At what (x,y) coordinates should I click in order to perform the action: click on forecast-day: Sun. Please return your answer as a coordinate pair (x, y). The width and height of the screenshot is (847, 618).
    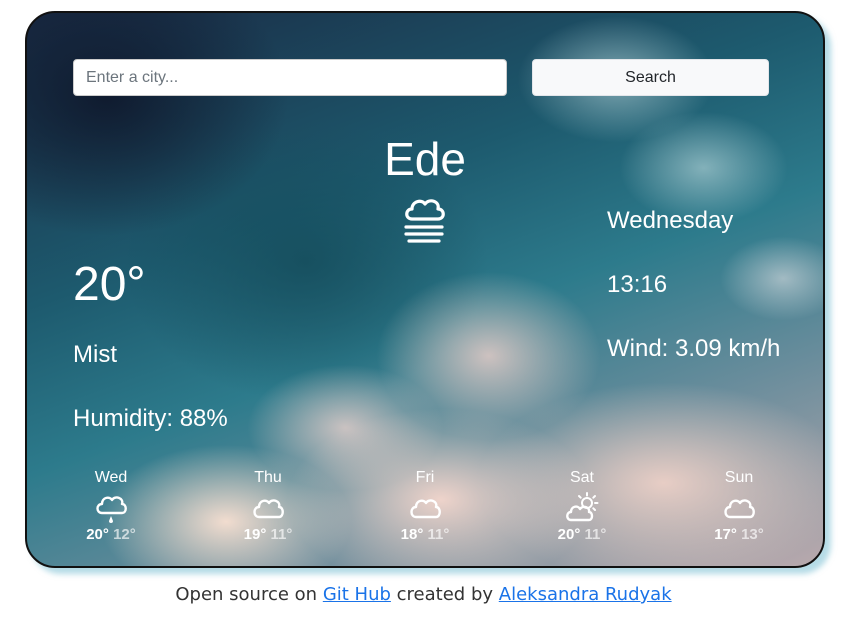
    Looking at the image, I should click on (739, 477).